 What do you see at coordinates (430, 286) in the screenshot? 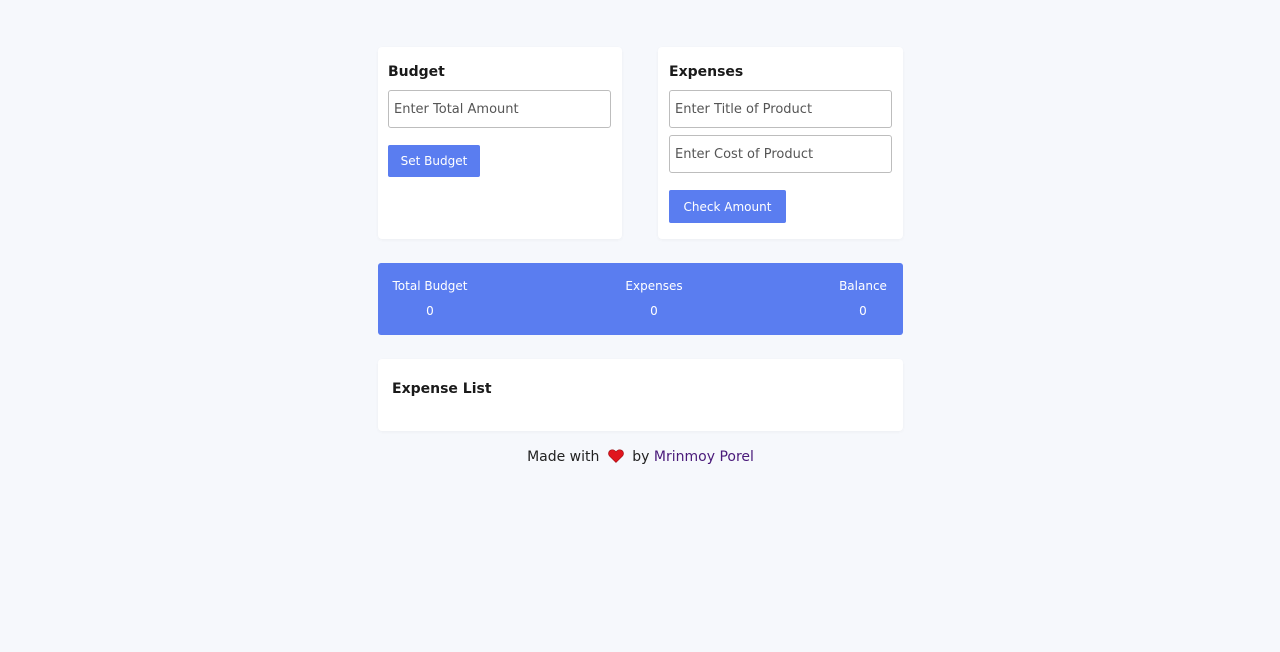
I see `total-budget-label: Total Budget` at bounding box center [430, 286].